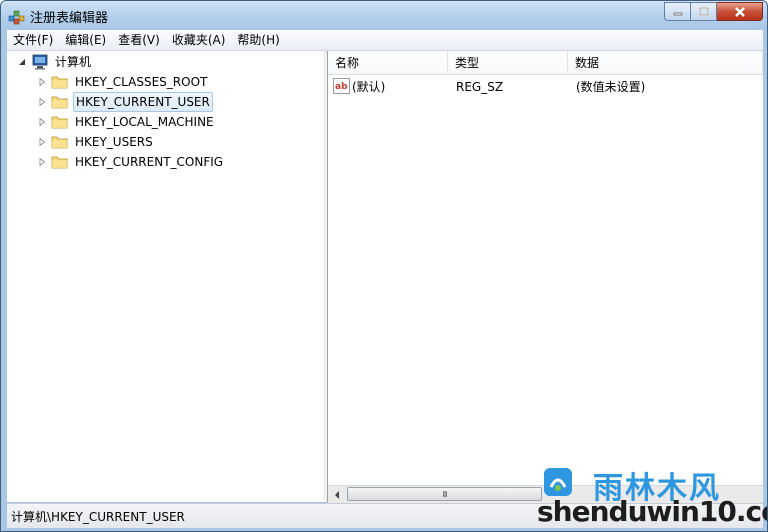 This screenshot has height=532, width=768. I want to click on menu-favorites: 收藏夹(A), so click(199, 40).